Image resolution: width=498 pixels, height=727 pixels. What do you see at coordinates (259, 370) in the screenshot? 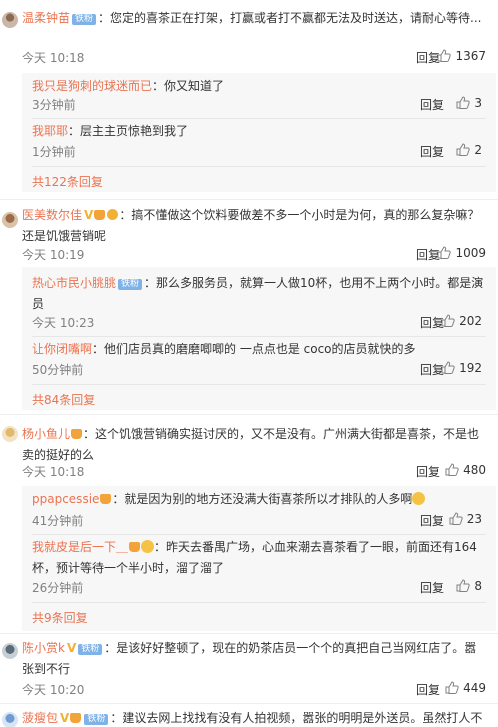
I see `reply-meta: 50分钟前 回复 192` at bounding box center [259, 370].